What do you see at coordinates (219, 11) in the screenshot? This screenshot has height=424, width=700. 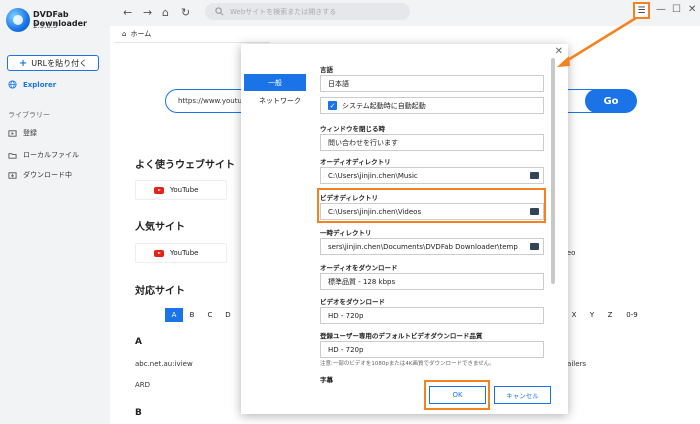 I see `search-icon` at bounding box center [219, 11].